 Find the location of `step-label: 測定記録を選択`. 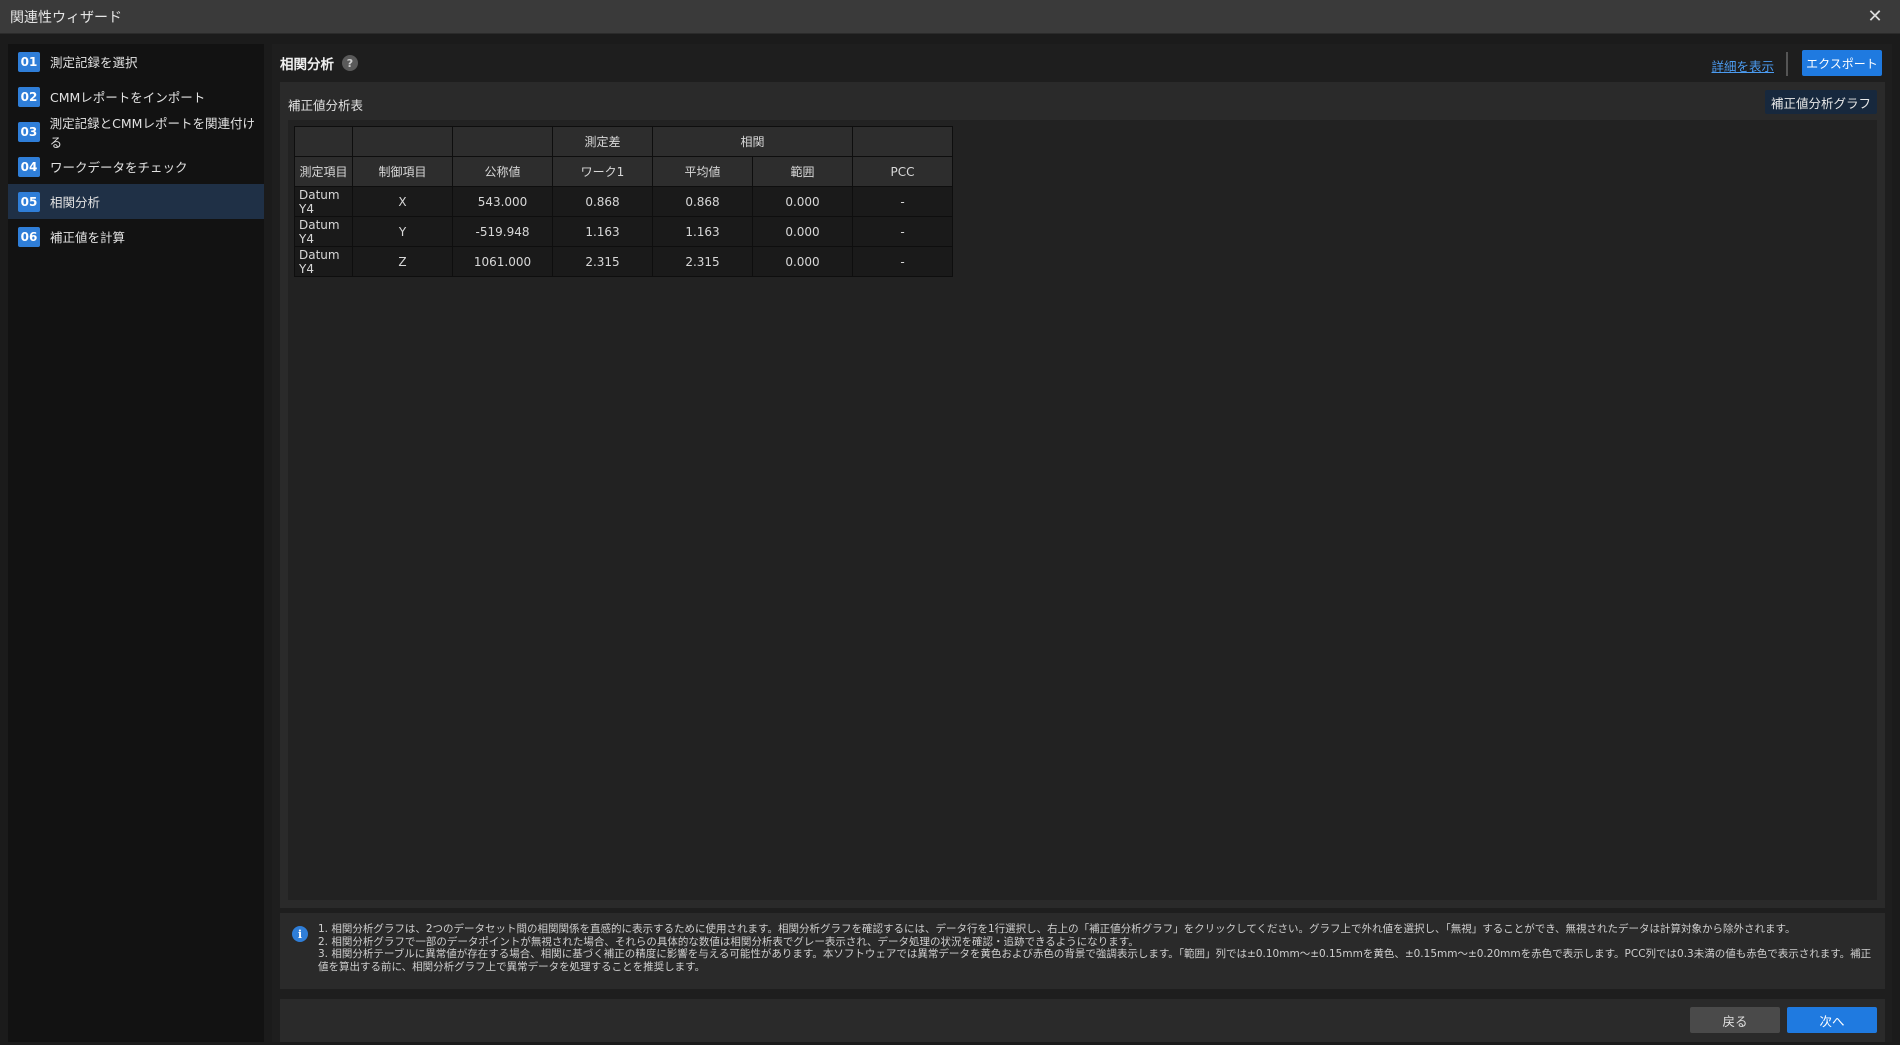

step-label: 測定記録を選択 is located at coordinates (94, 62).